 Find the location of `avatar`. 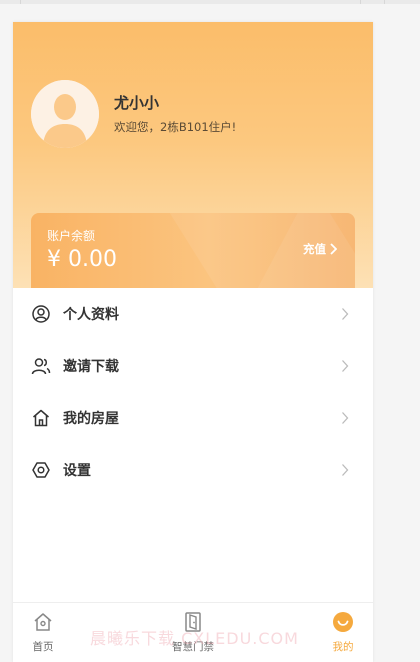

avatar is located at coordinates (65, 114).